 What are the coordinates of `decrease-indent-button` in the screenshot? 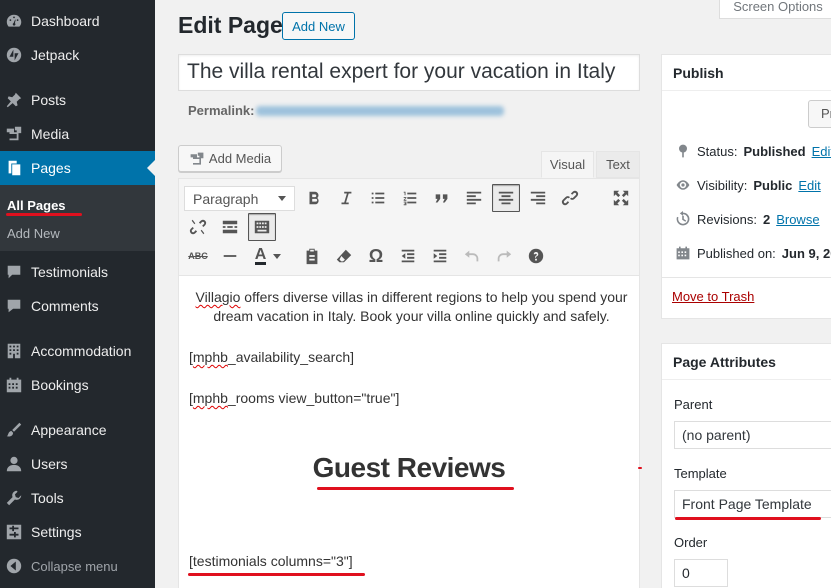 It's located at (408, 256).